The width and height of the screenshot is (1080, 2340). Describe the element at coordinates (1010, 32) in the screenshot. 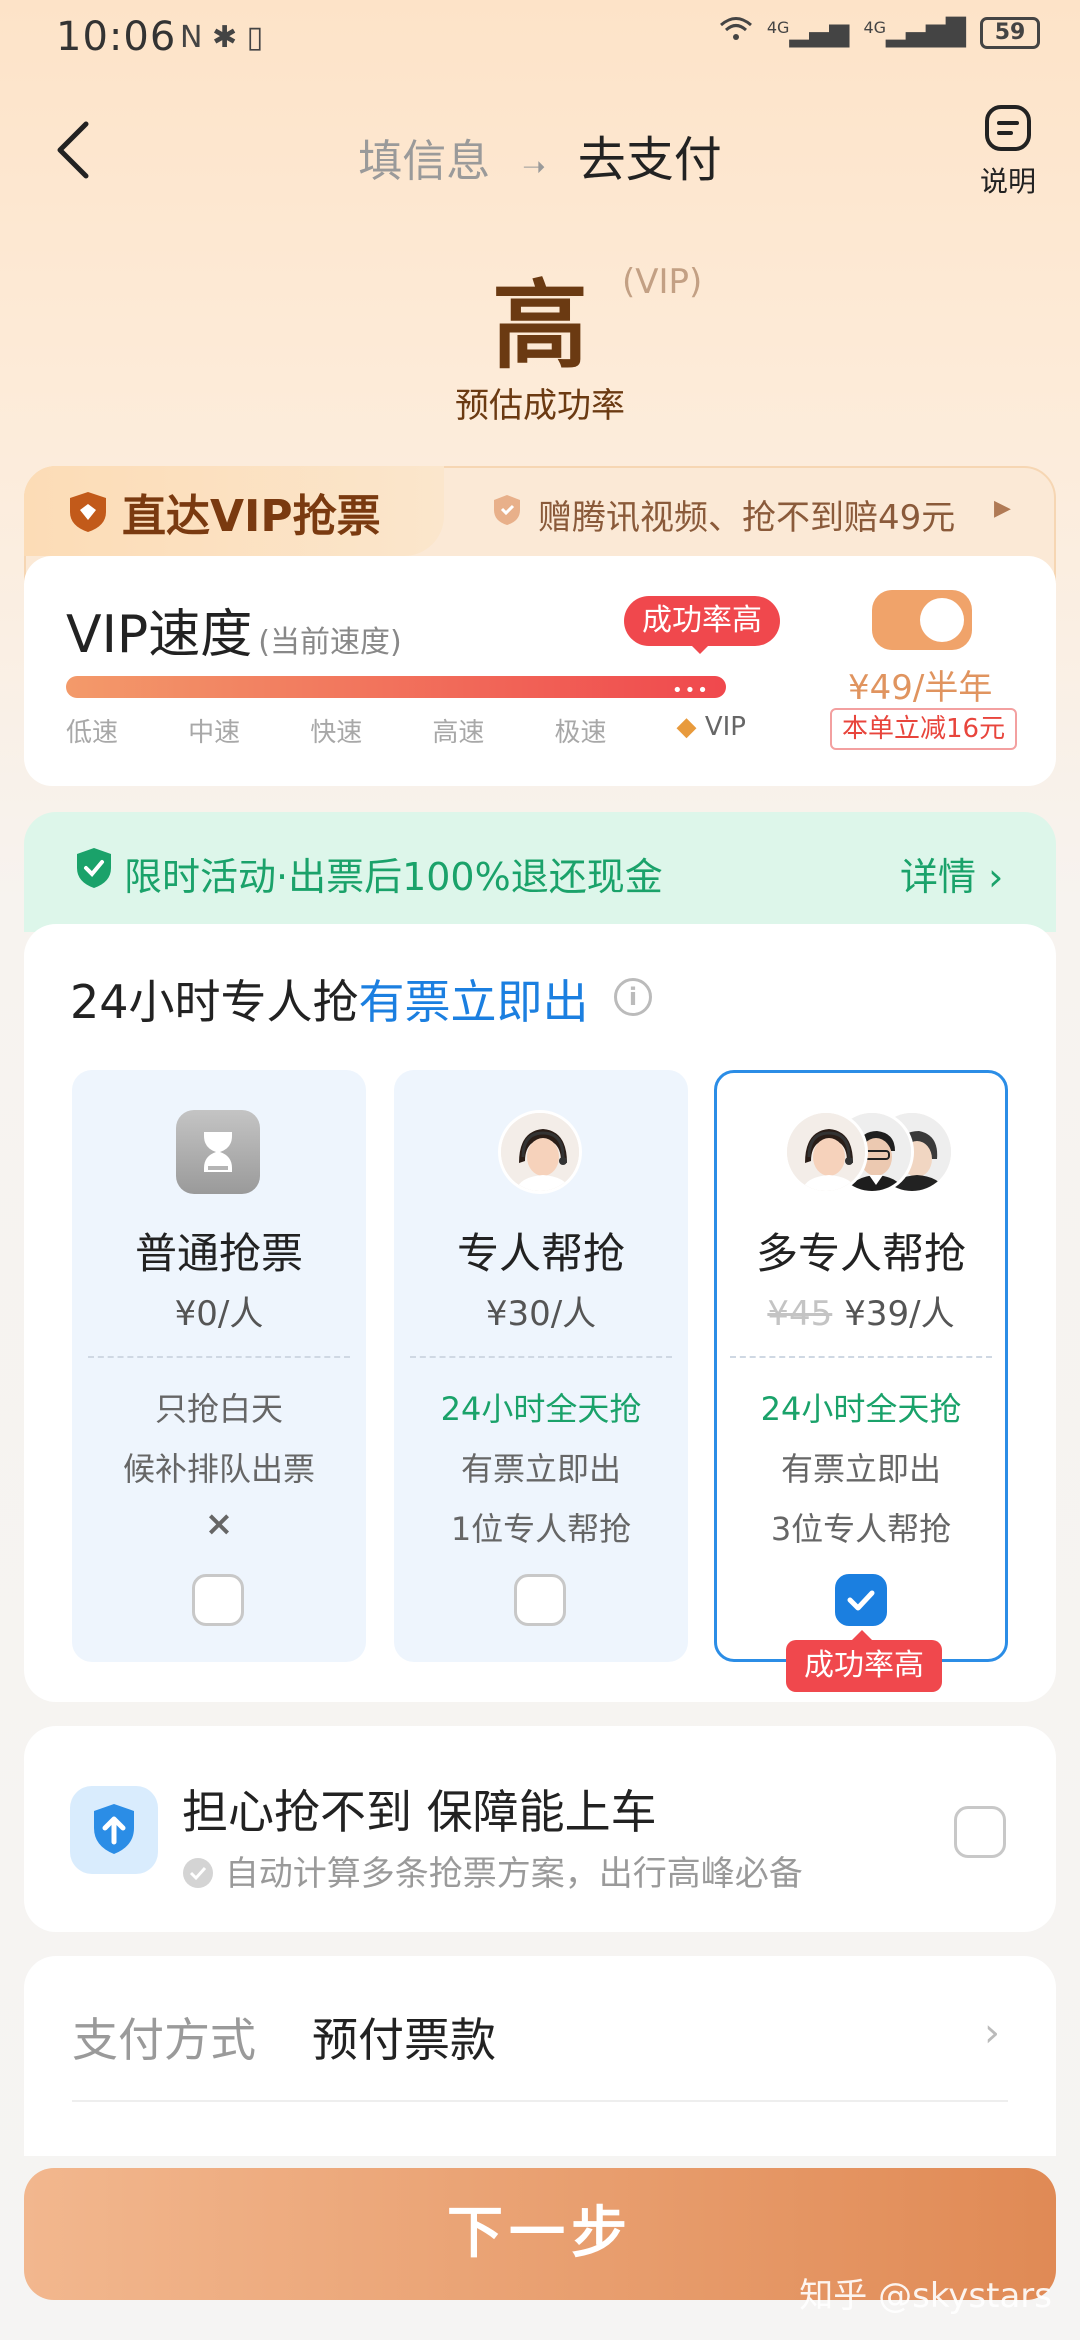

I see `battery-icon: 59` at that location.